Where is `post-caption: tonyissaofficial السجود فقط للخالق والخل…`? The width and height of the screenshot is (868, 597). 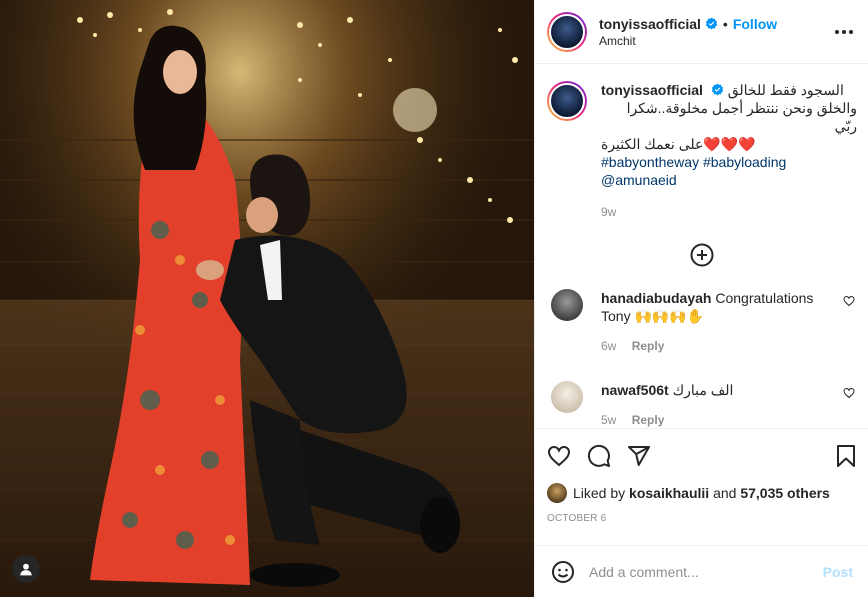
post-caption: tonyissaofficial السجود فقط للخالق والخل… is located at coordinates (702, 151).